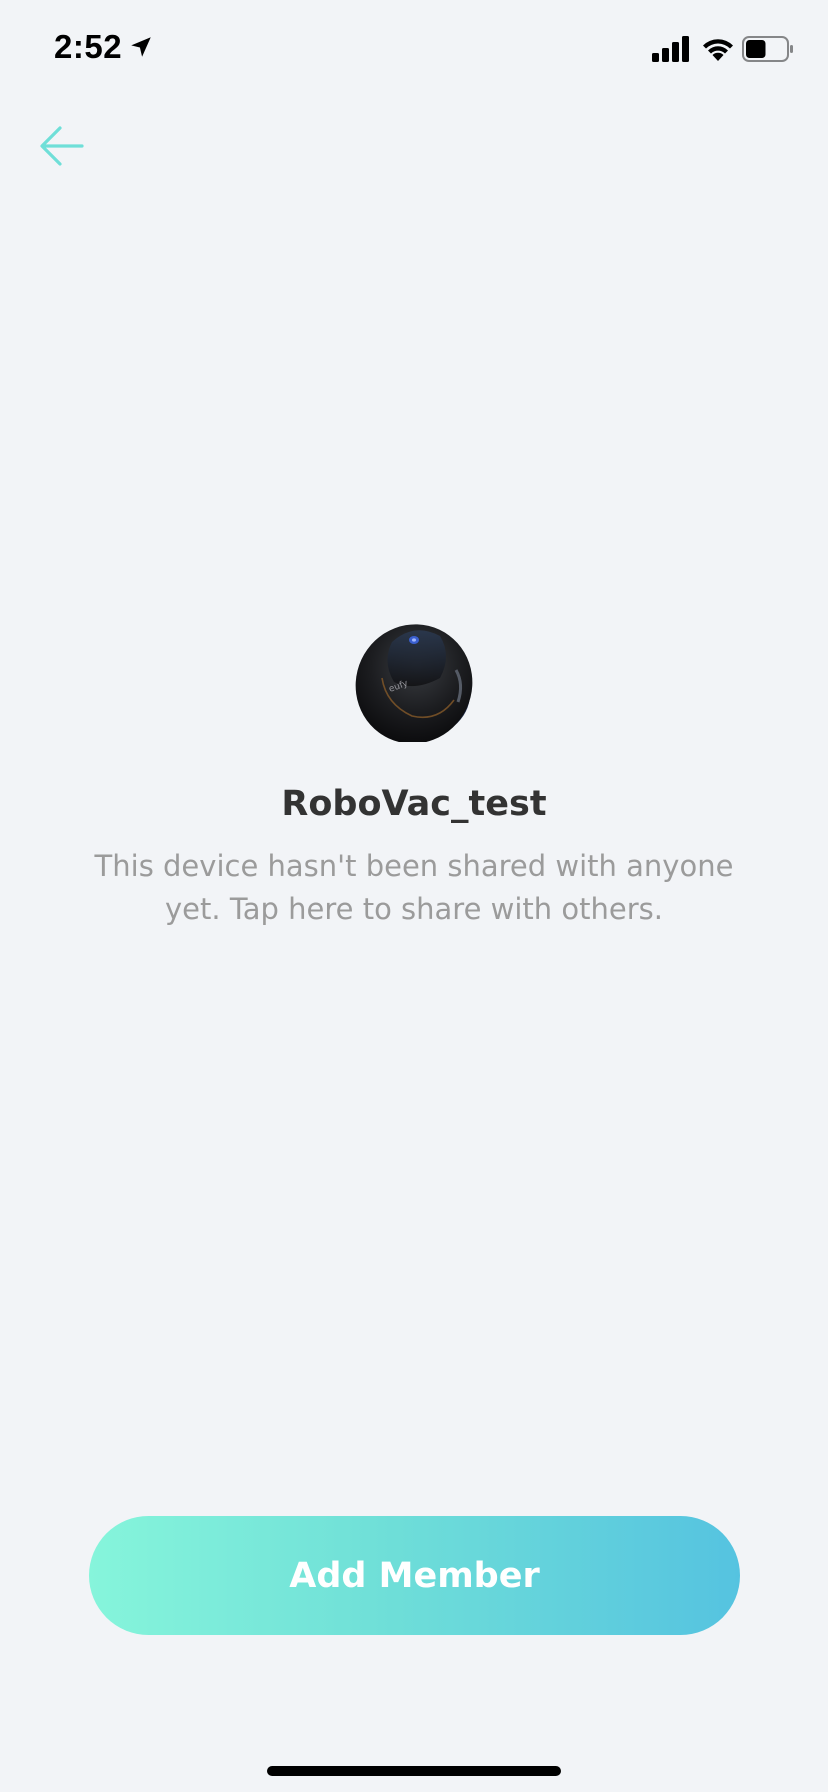  Describe the element at coordinates (414, 804) in the screenshot. I see `device-name: RoboVac_test` at that location.